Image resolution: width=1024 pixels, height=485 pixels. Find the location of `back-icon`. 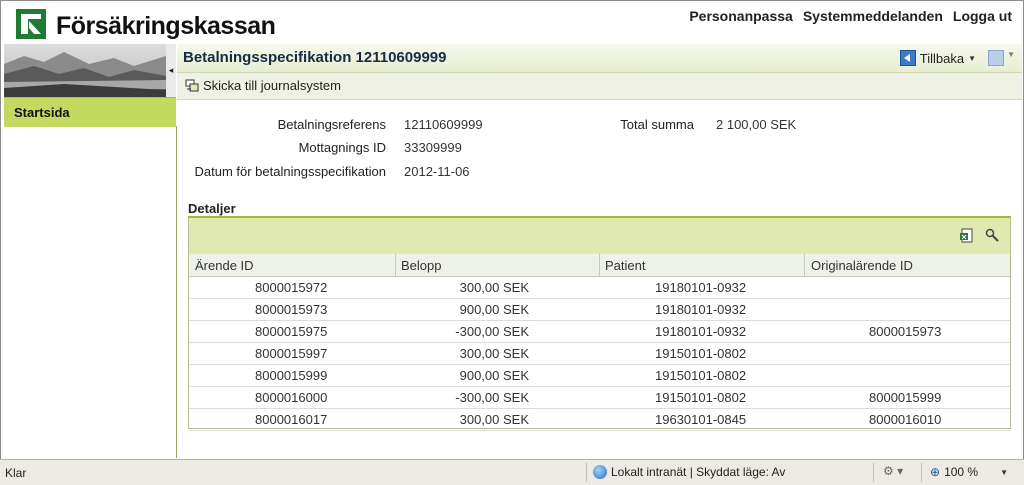

back-icon is located at coordinates (907, 58).